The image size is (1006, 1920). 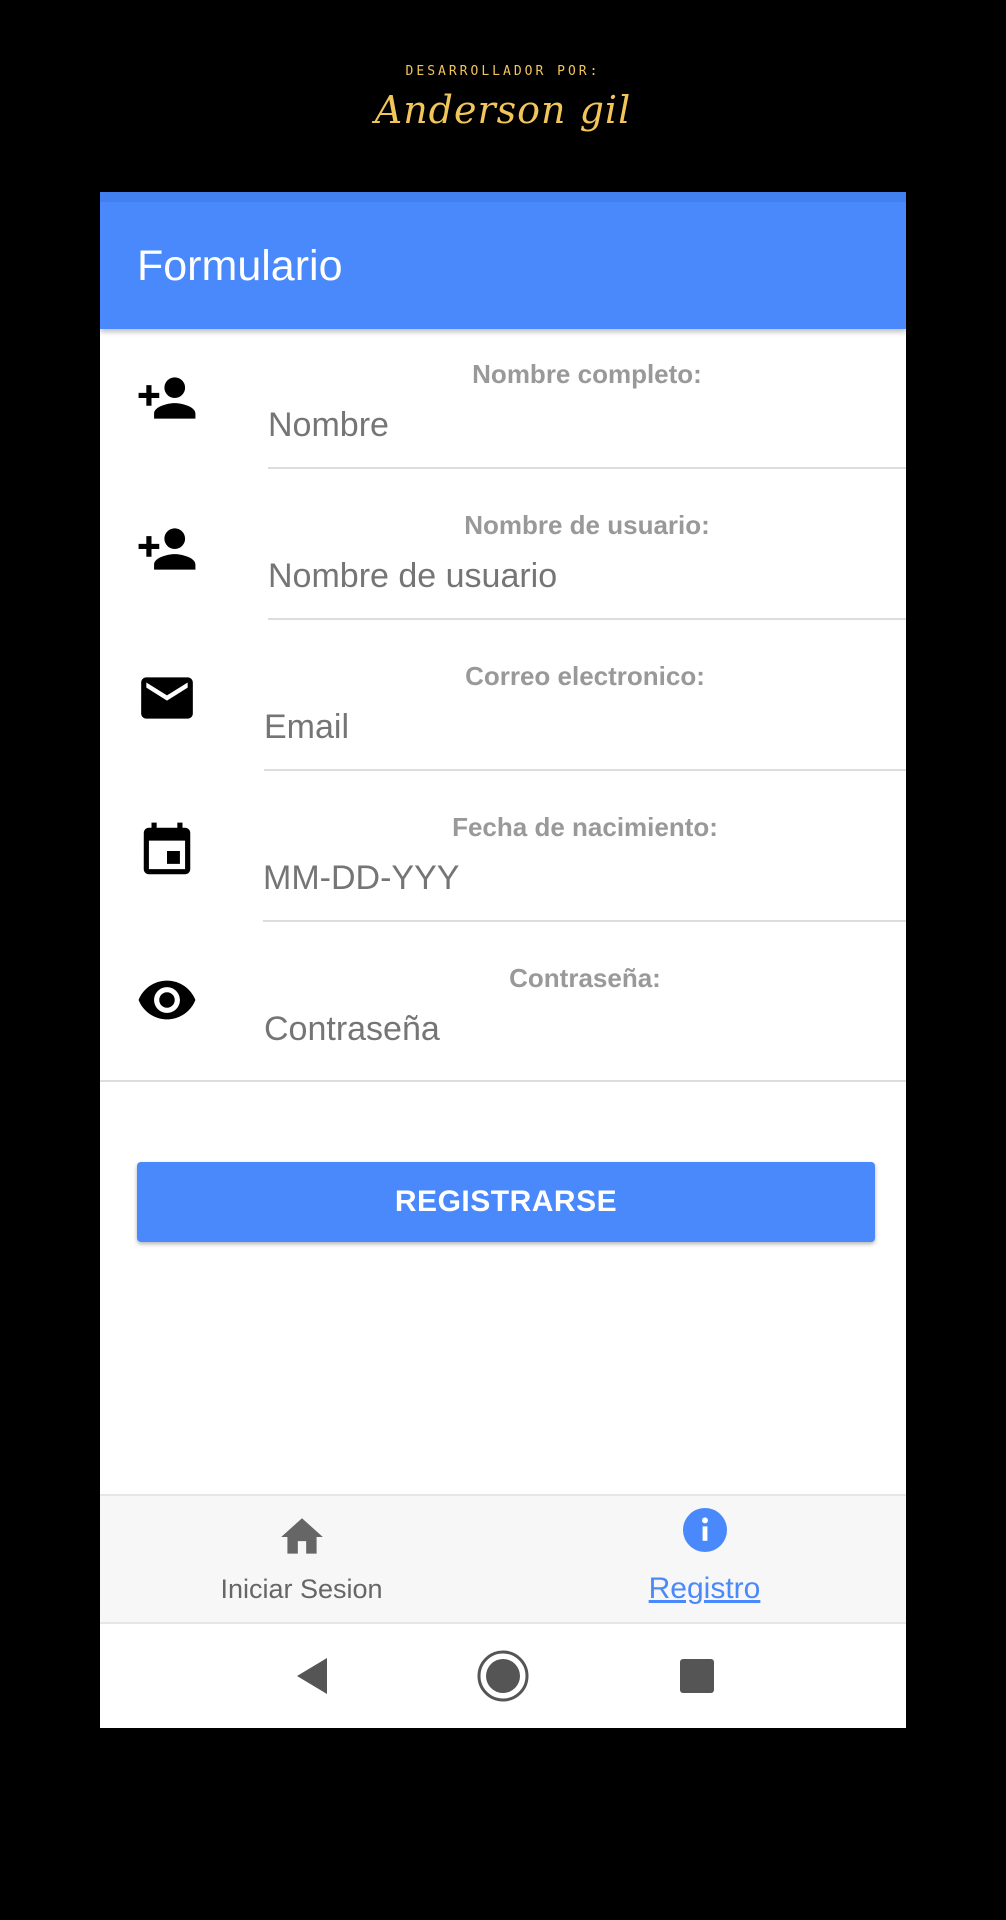 What do you see at coordinates (704, 1560) in the screenshot?
I see `tab-register: Registro` at bounding box center [704, 1560].